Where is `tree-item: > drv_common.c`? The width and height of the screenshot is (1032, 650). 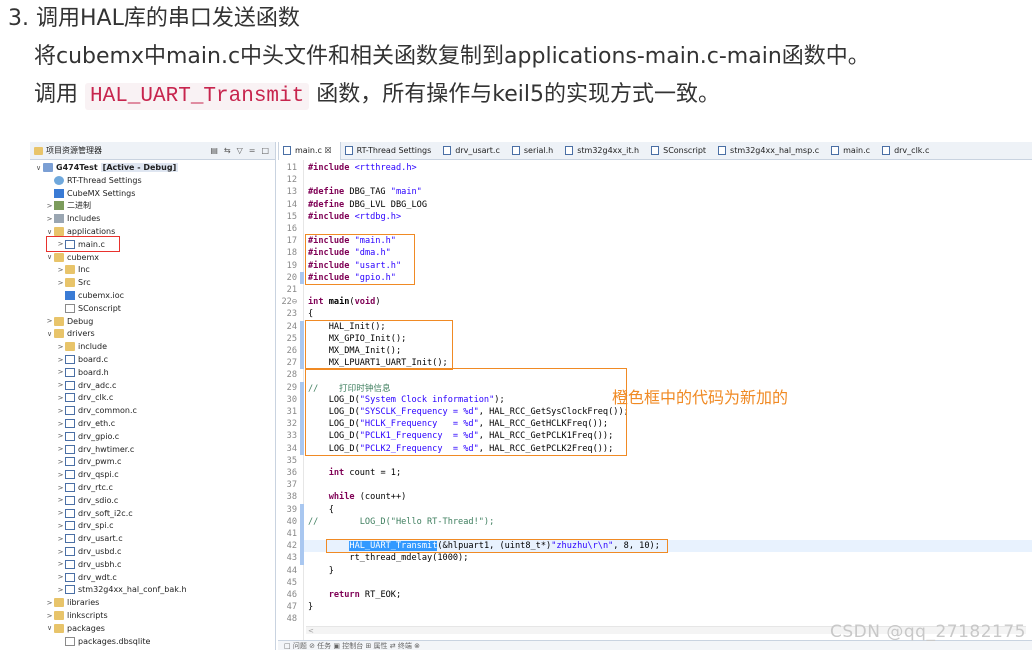
tree-item: > drv_common.c is located at coordinates (96, 410).